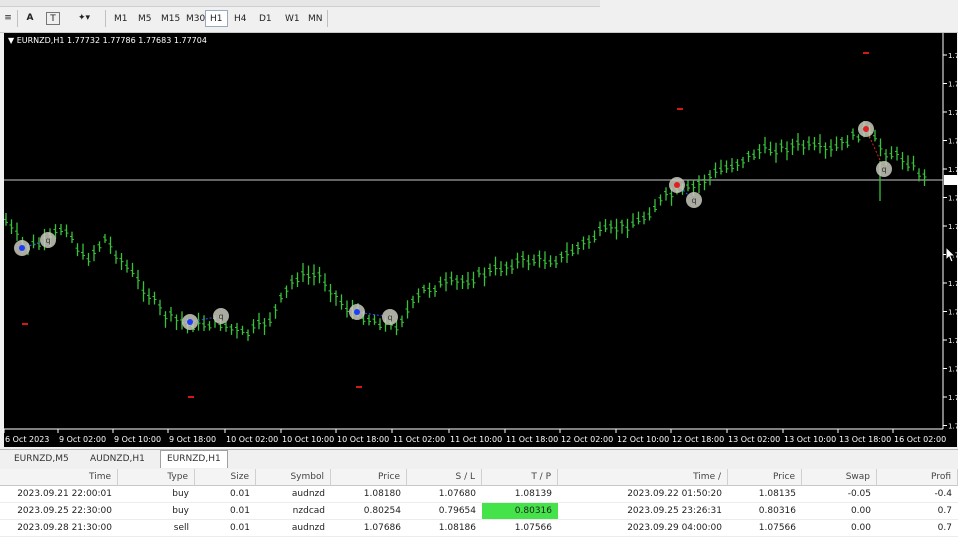  What do you see at coordinates (82, 439) in the screenshot?
I see `time-axis-label: 9 Oct 02:00` at bounding box center [82, 439].